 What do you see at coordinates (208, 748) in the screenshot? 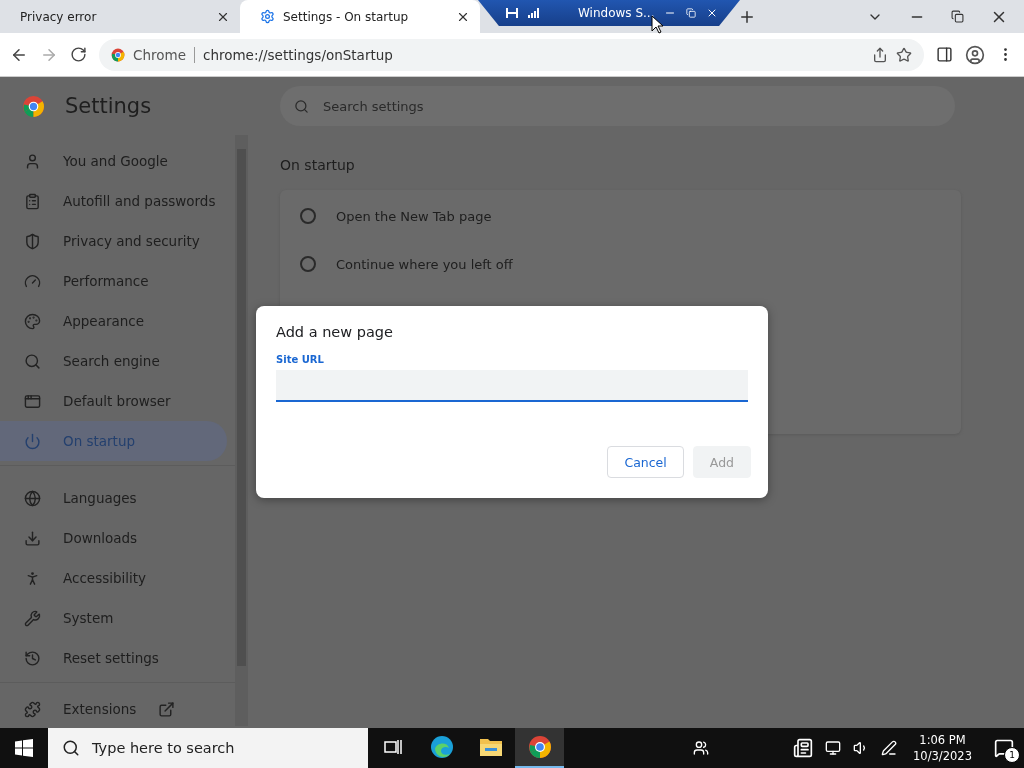
I see `taskbar-search-field: Type here to search` at bounding box center [208, 748].